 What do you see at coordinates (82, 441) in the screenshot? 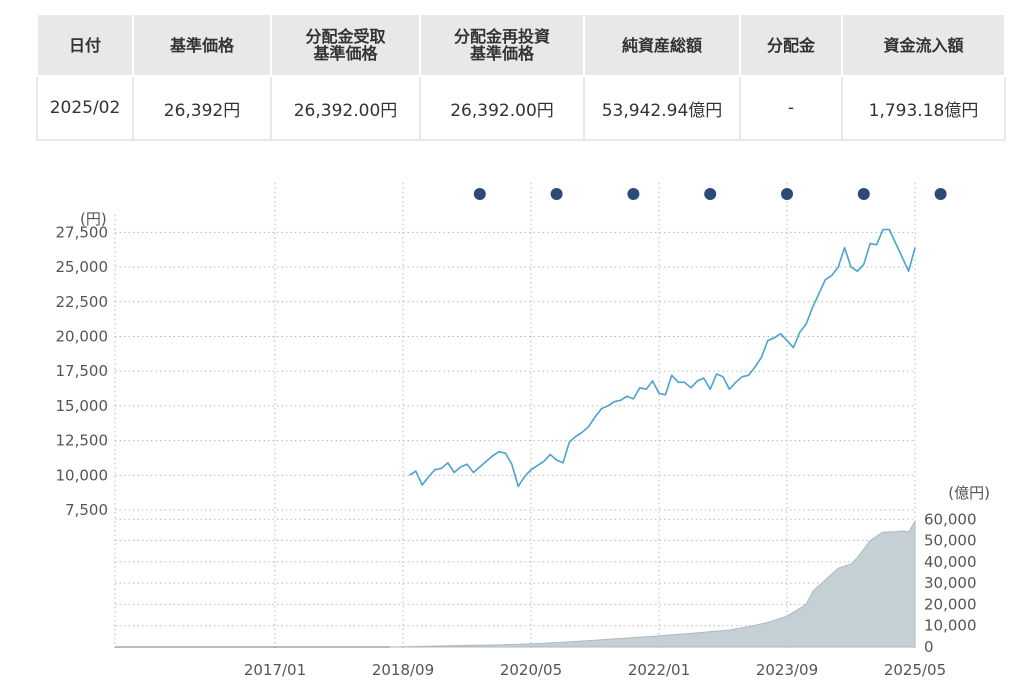
I see `price-y-tick-label: 12,500` at bounding box center [82, 441].